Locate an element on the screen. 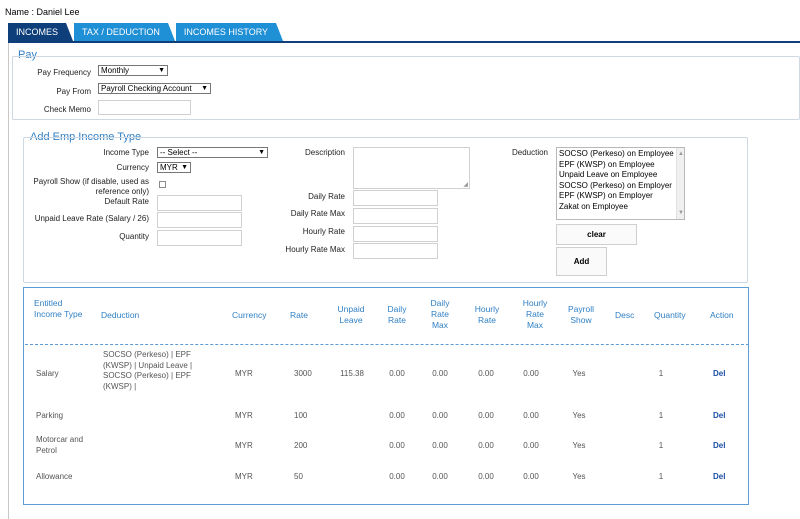 Image resolution: width=800 pixels, height=519 pixels. cell-income-type: Allowance is located at coordinates (54, 476).